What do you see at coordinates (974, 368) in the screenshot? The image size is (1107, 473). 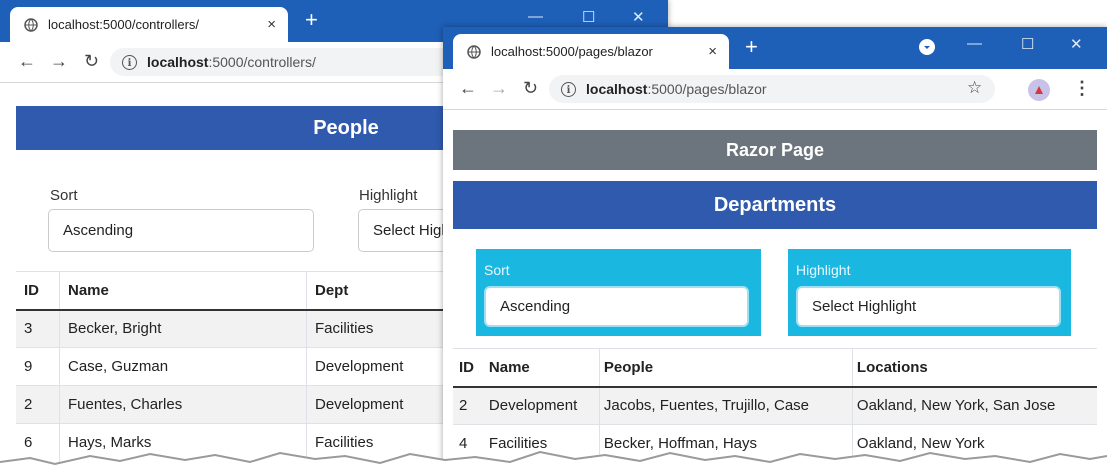 I see `header-locations: Locations` at bounding box center [974, 368].